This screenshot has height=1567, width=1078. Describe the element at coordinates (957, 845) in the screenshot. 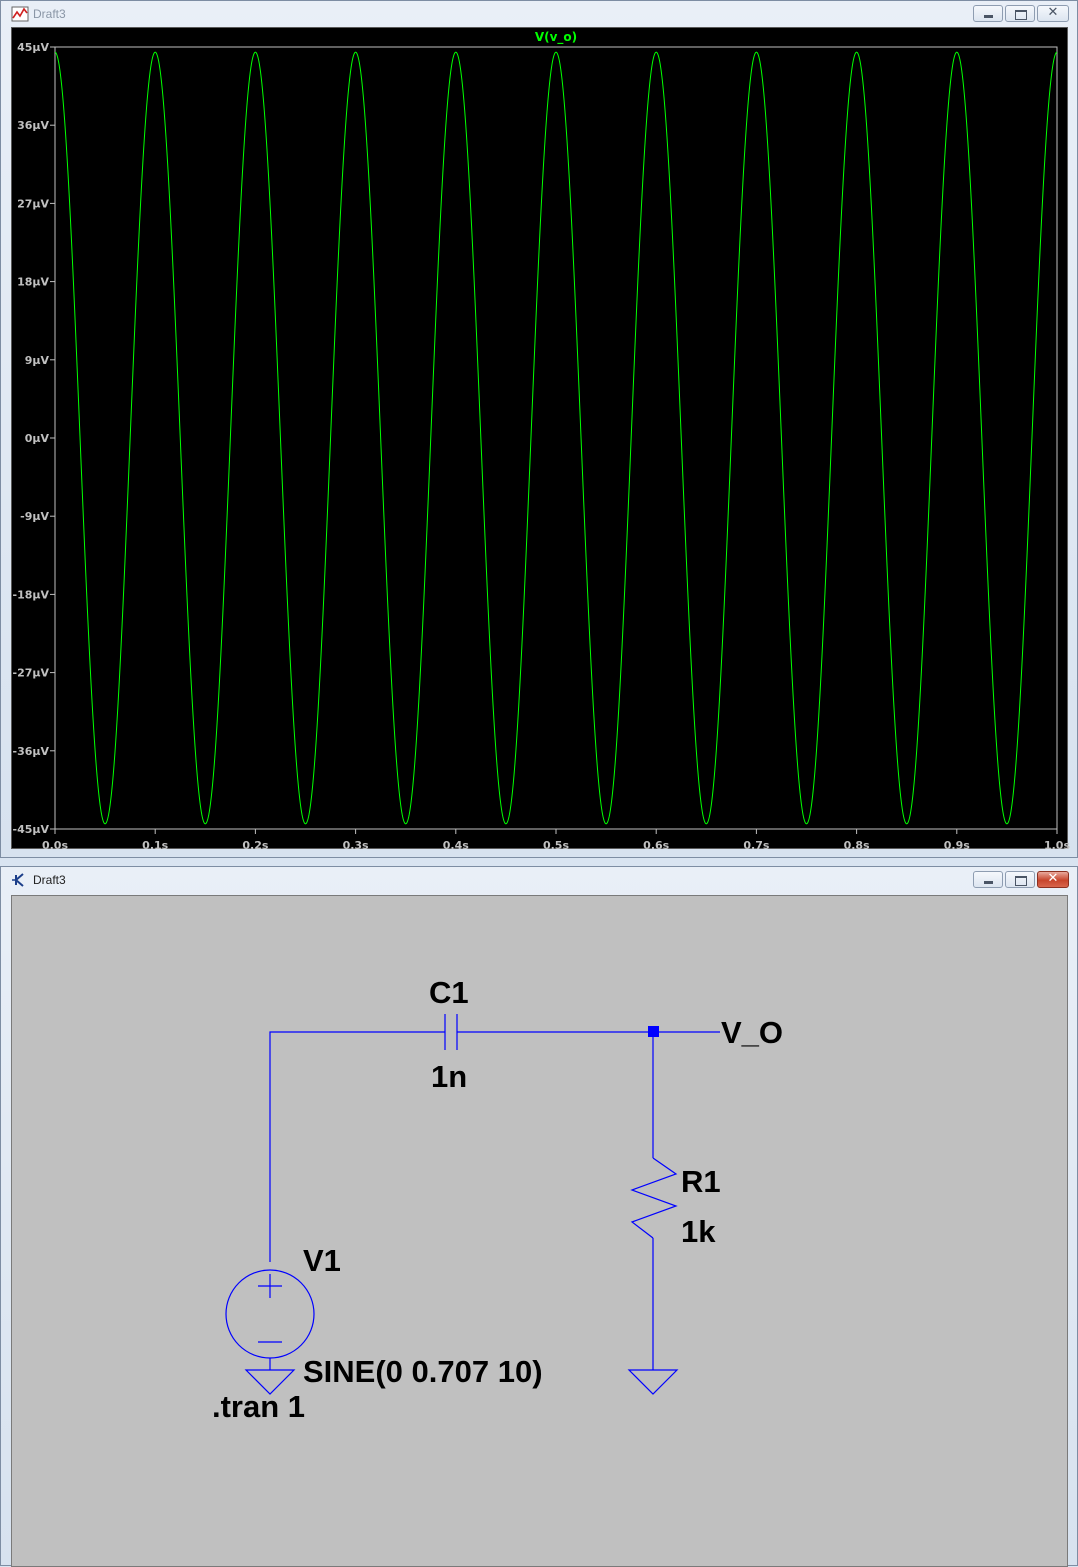

I see `x-tick-label: 0.9s` at that location.